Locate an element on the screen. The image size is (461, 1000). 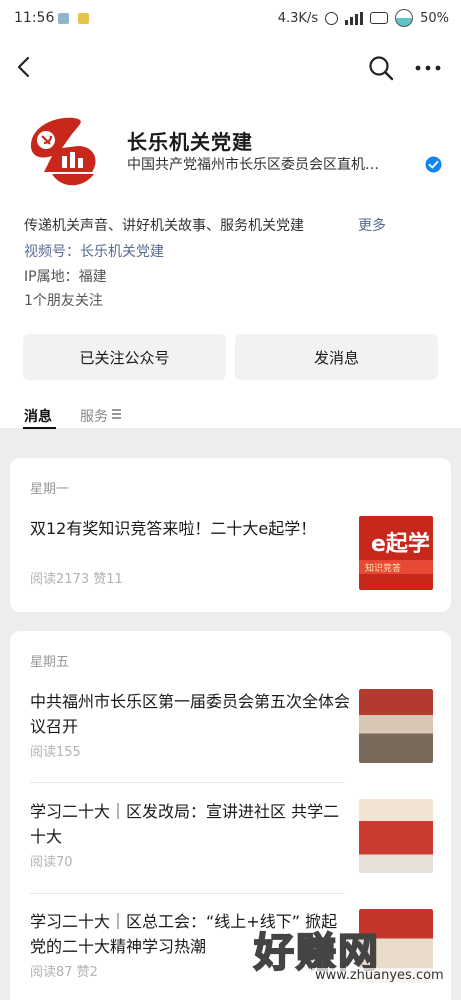
search-icon is located at coordinates (381, 68).